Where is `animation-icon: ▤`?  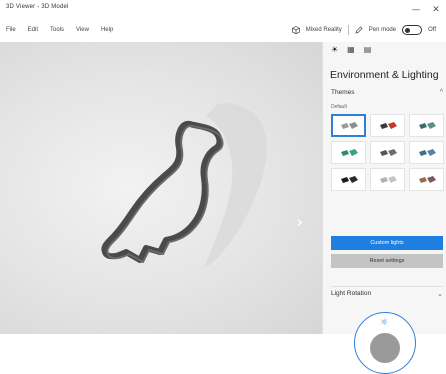
animation-icon: ▤ is located at coordinates (368, 49).